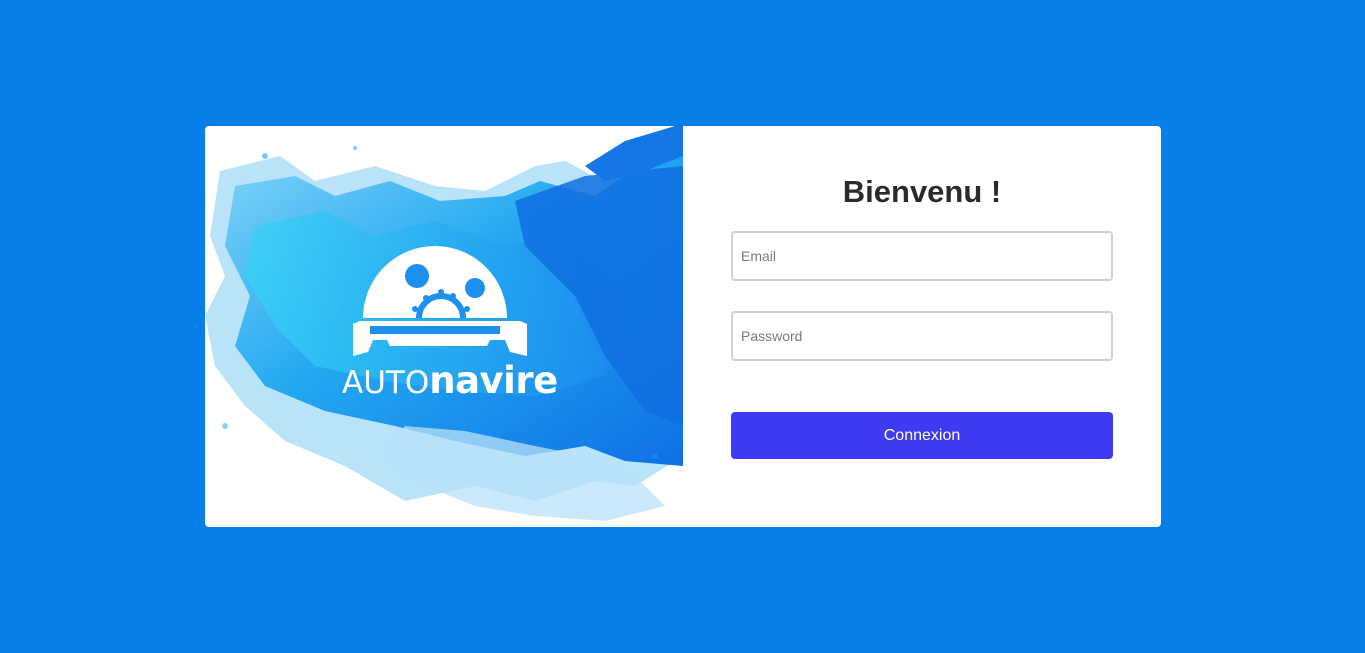 The width and height of the screenshot is (1365, 653). I want to click on password-field, so click(922, 336).